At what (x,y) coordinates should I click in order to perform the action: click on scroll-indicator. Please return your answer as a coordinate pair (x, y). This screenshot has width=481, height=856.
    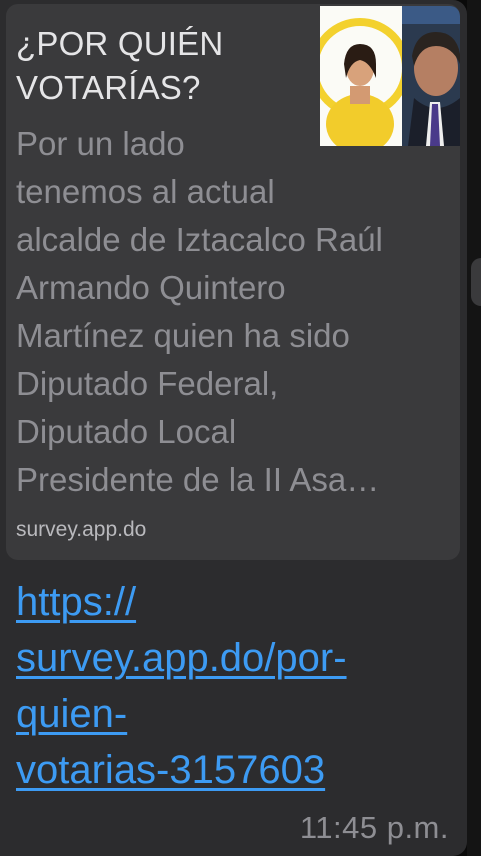
    Looking at the image, I should click on (476, 282).